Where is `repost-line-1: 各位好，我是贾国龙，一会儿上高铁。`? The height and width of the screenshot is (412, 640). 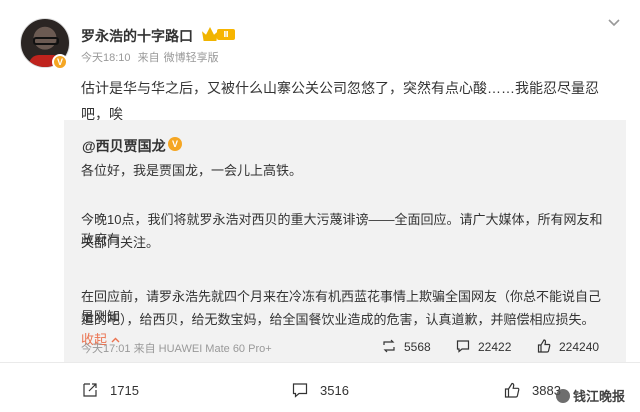
repost-line-1: 各位好，我是贾国龙，一会儿上高铁。 is located at coordinates (192, 170).